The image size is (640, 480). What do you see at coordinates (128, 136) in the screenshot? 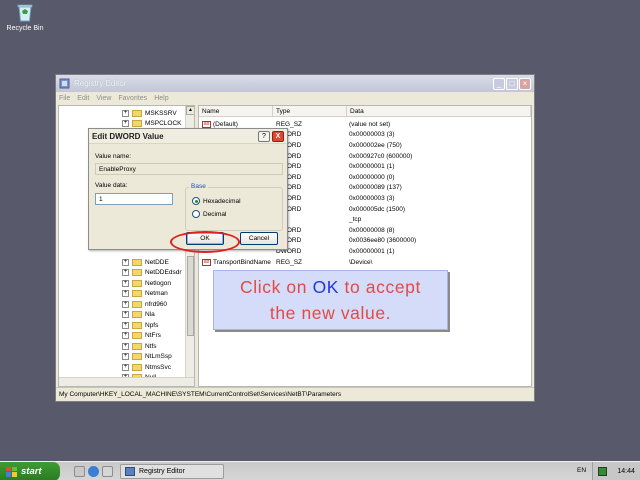
I see `dialog-title: Edit DWORD Value` at bounding box center [128, 136].